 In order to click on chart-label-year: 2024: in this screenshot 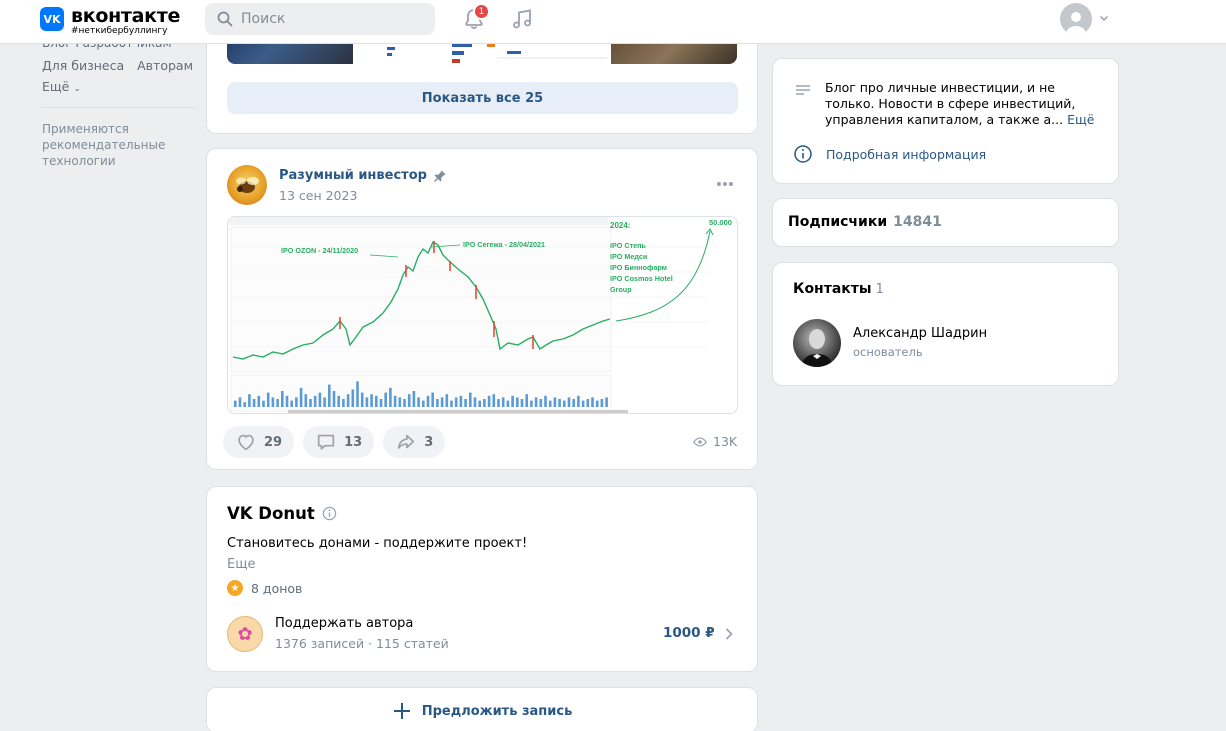, I will do `click(620, 225)`.